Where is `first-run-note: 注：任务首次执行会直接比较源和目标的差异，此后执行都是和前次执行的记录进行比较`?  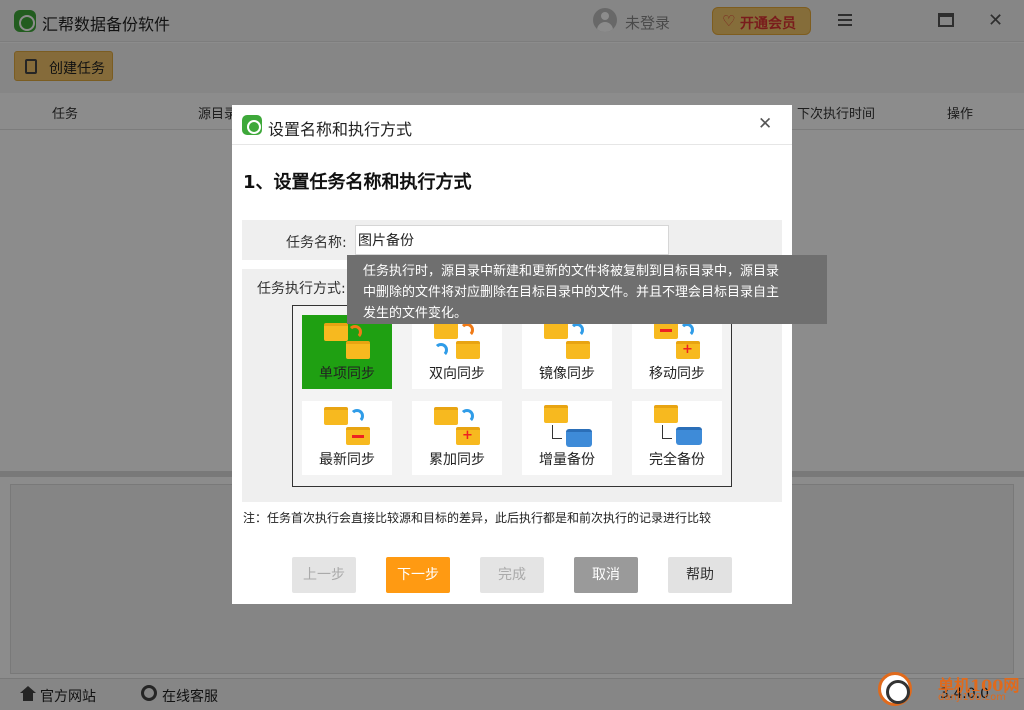
first-run-note: 注：任务首次执行会直接比较源和目标的差异，此后执行都是和前次执行的记录进行比较 is located at coordinates (477, 518).